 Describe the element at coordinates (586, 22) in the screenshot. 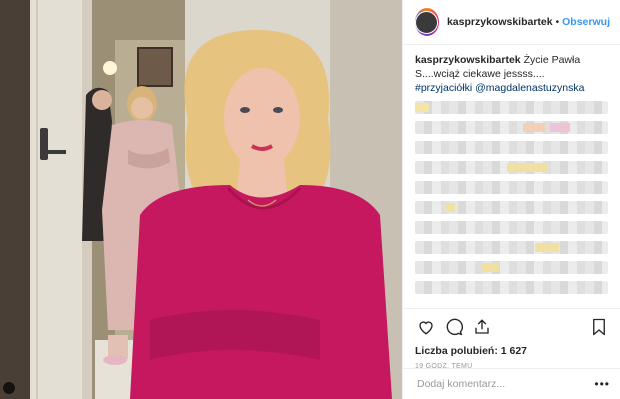

I see `follow-button: Obserwuj` at that location.